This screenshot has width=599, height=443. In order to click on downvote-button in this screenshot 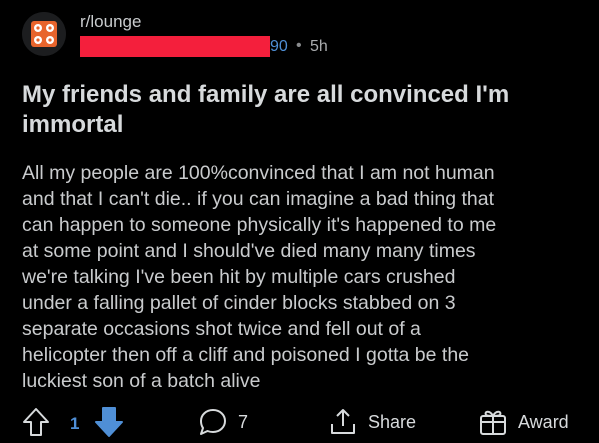, I will do `click(109, 422)`.